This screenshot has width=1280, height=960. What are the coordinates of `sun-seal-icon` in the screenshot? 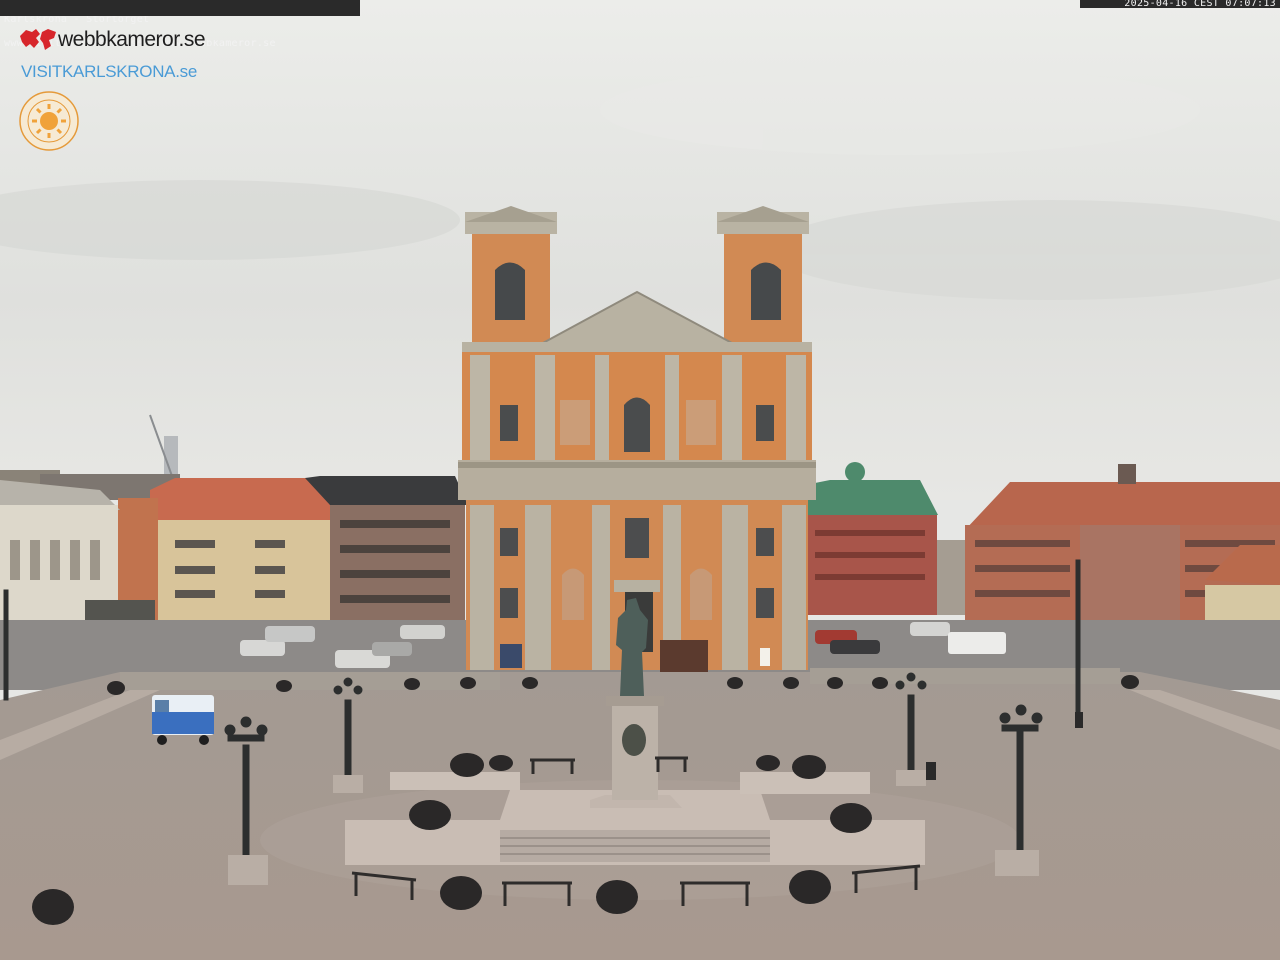 It's located at (49, 121).